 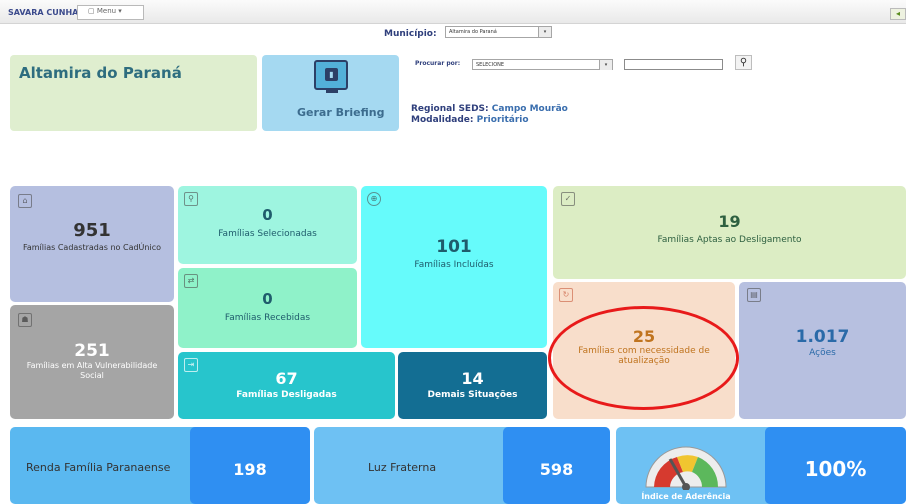 What do you see at coordinates (754, 295) in the screenshot?
I see `clipboard-icon: ▤` at bounding box center [754, 295].